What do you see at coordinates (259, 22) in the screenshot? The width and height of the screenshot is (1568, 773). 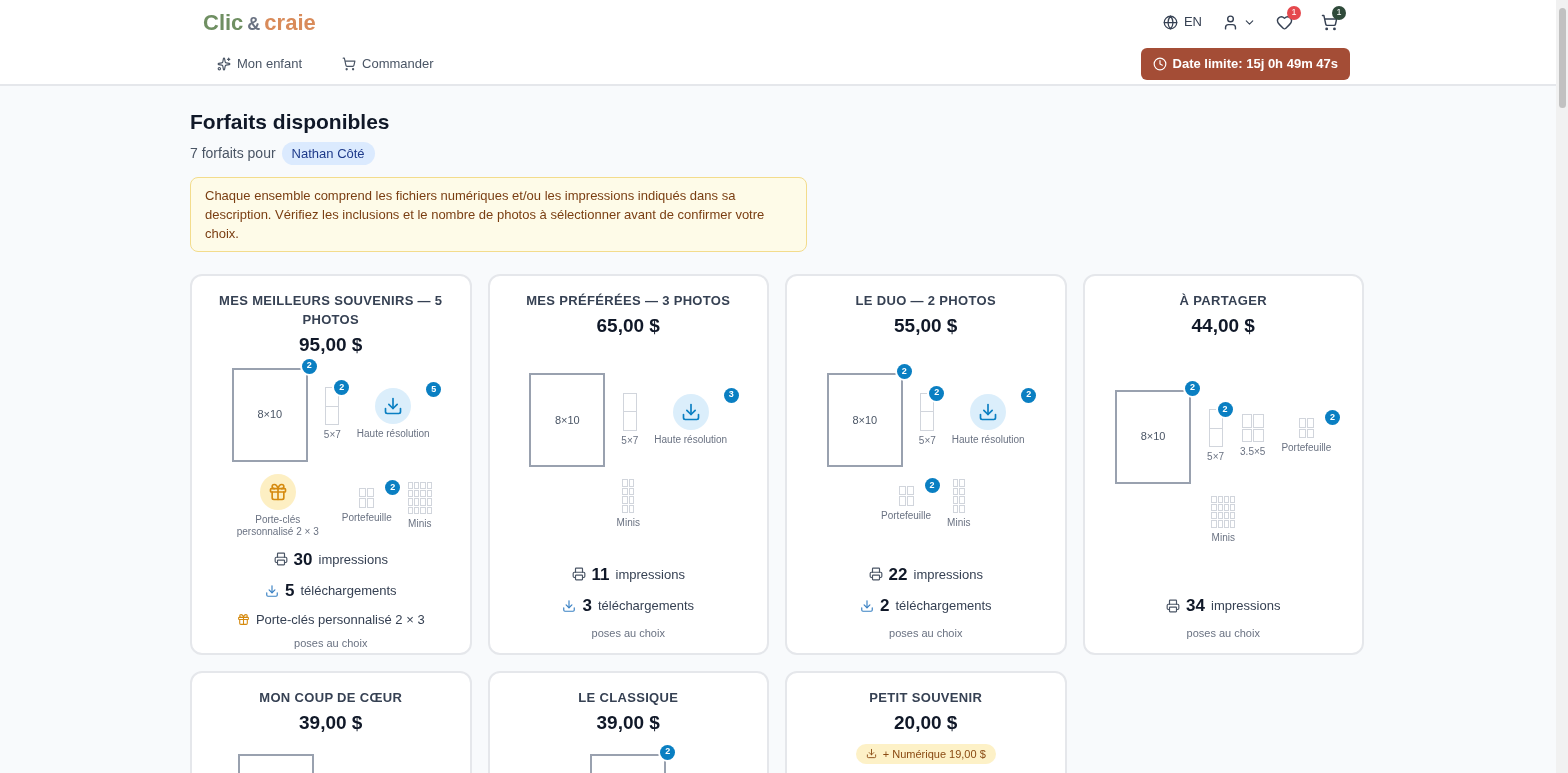 I see `logo: Clic & craie` at bounding box center [259, 22].